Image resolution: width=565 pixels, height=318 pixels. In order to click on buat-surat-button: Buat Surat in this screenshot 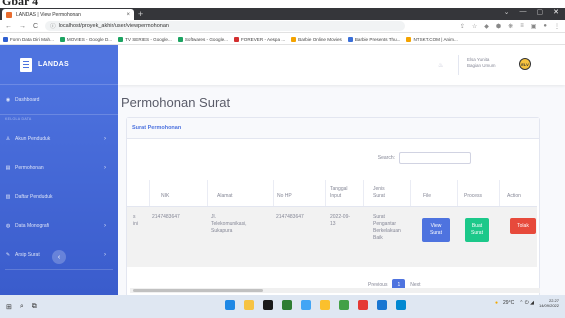, I will do `click(477, 230)`.